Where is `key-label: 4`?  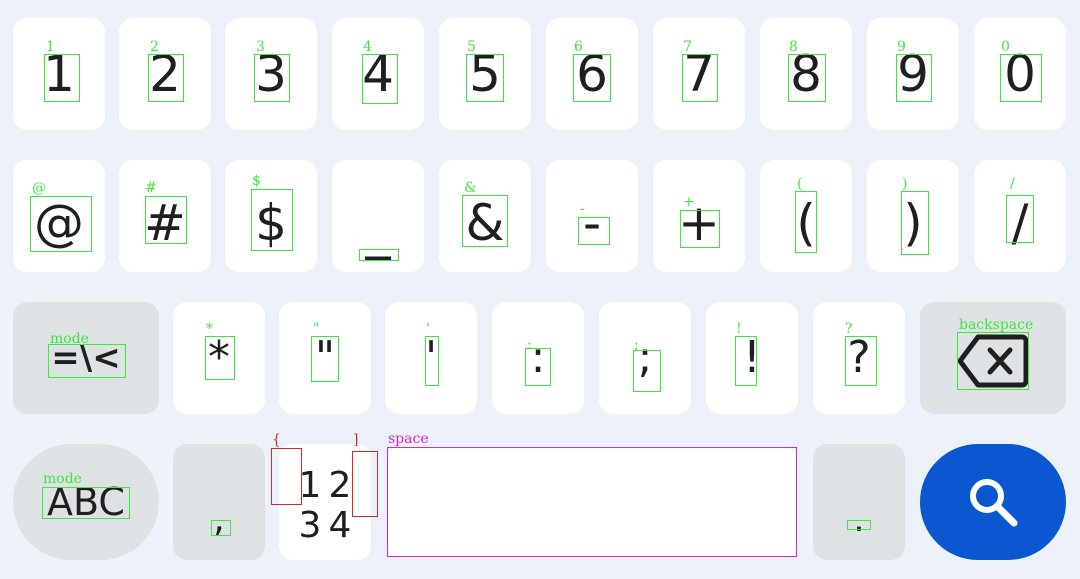 key-label: 4 is located at coordinates (378, 74).